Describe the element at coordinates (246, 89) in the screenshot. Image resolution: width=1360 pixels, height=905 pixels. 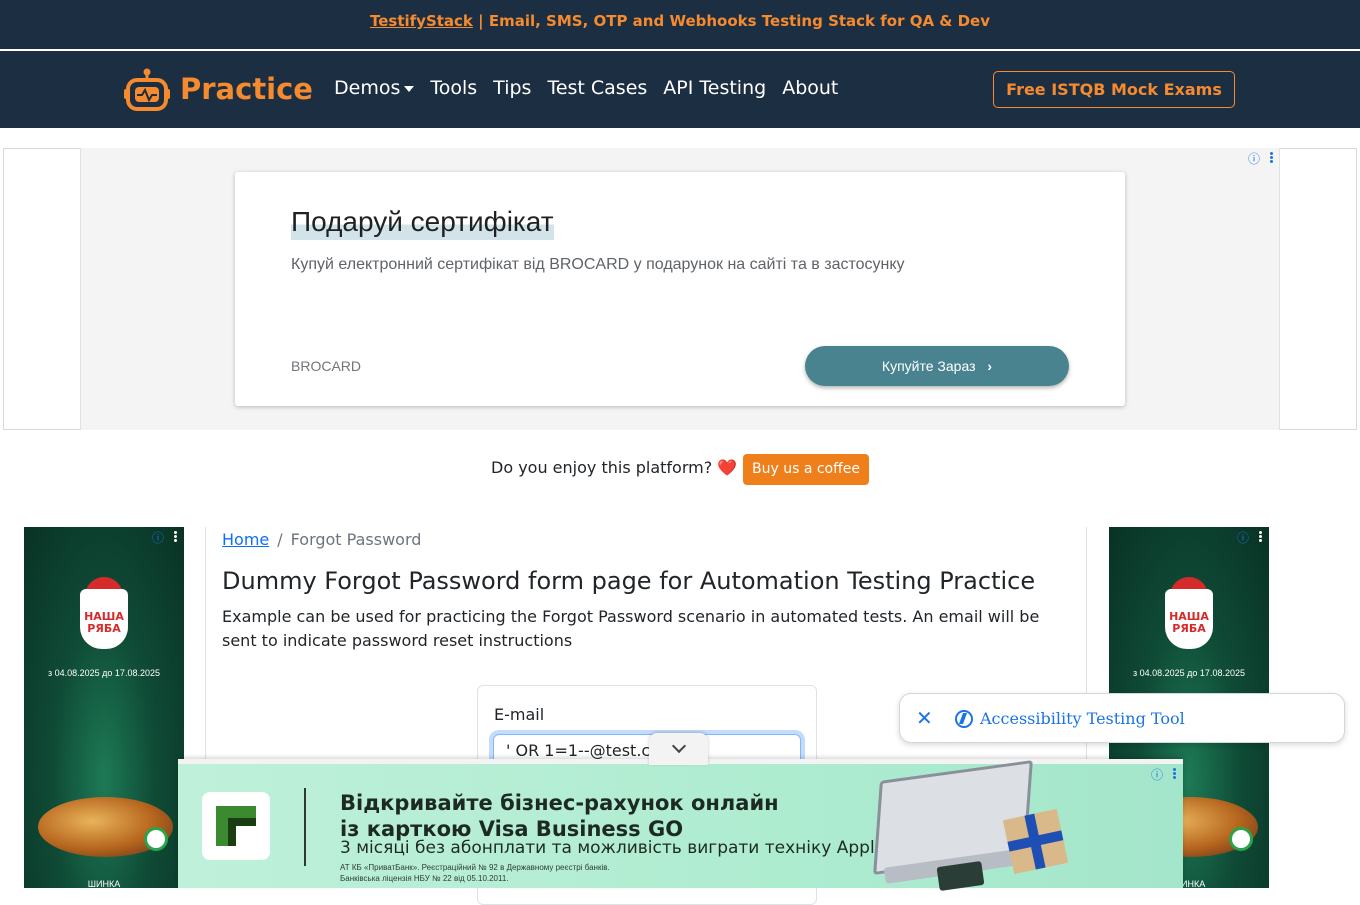
I see `brand-name: Practice` at that location.